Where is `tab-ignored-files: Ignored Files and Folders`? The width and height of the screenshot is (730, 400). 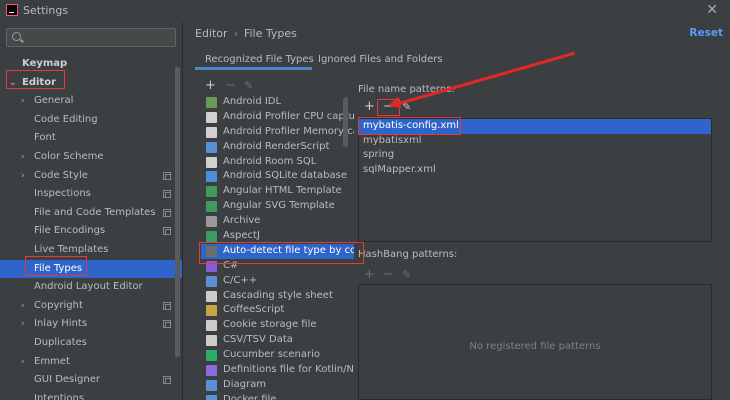
tab-ignored-files: Ignored Files and Folders is located at coordinates (380, 59).